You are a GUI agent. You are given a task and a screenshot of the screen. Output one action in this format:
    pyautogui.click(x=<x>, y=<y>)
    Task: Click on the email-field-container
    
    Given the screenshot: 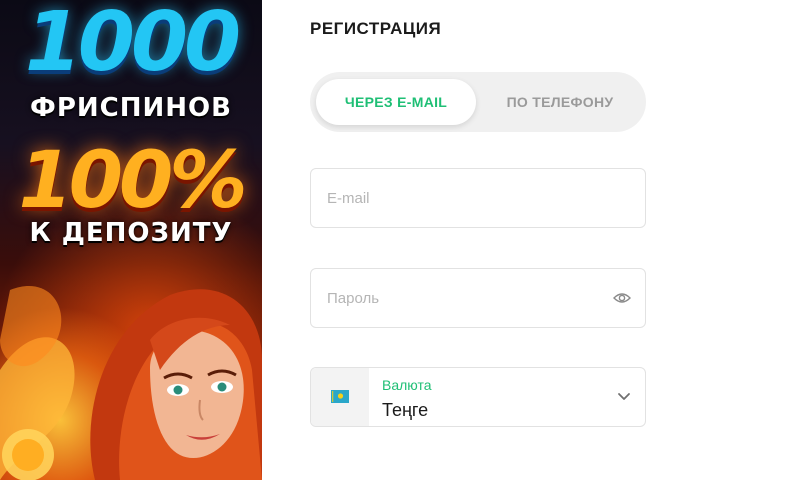 What is the action you would take?
    pyautogui.click(x=478, y=198)
    